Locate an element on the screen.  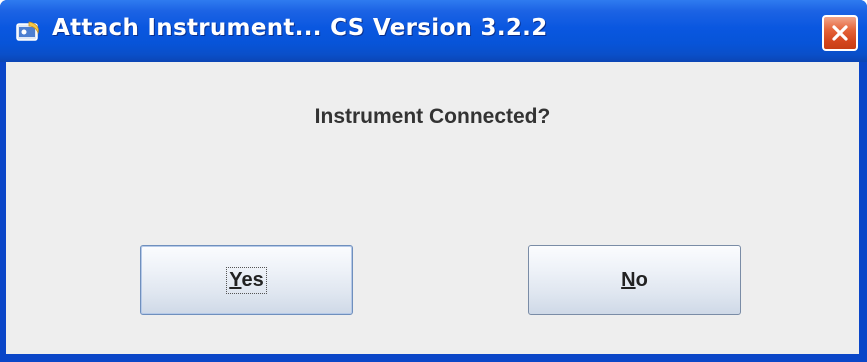
yes-button: Yes is located at coordinates (246, 280).